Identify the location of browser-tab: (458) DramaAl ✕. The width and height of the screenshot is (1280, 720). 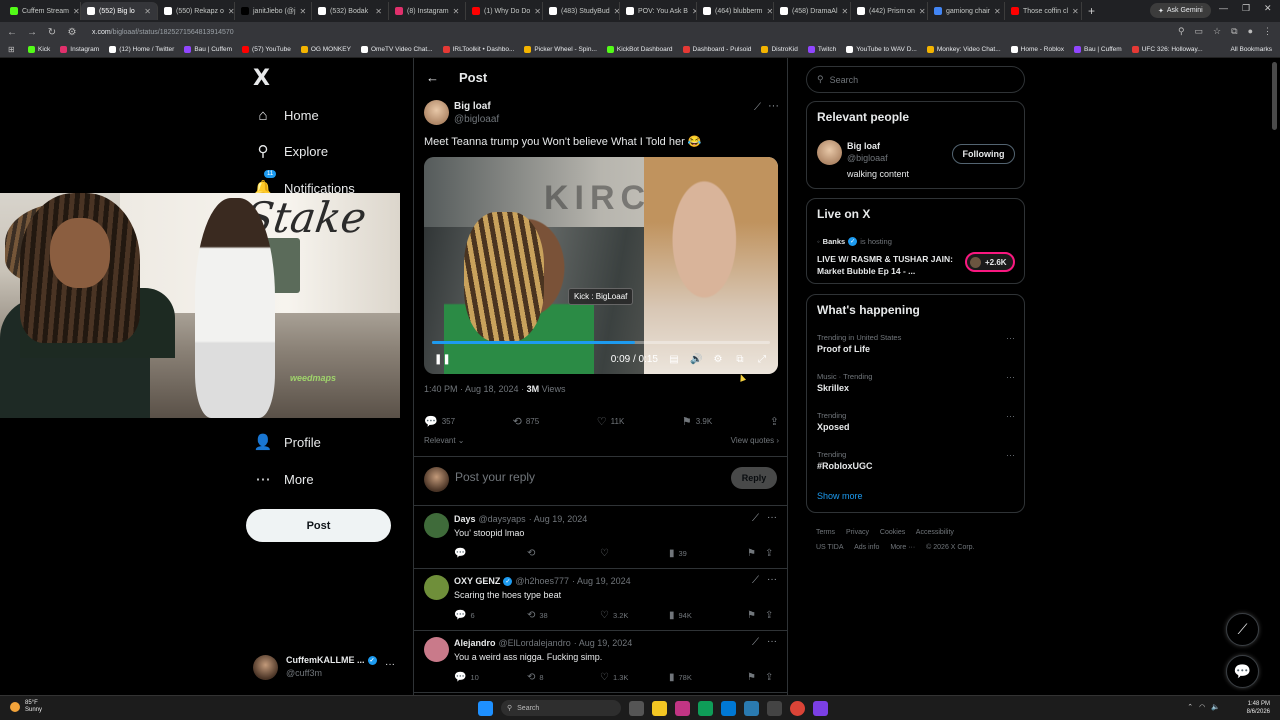
(812, 11).